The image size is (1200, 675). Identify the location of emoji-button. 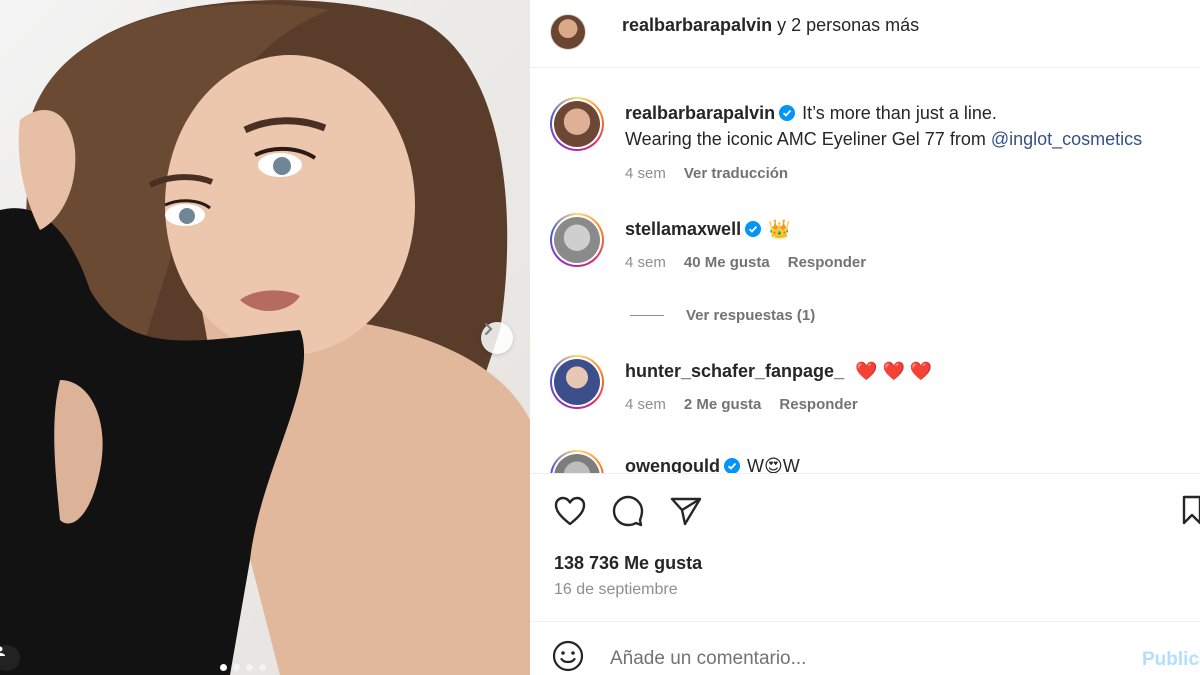
(568, 657).